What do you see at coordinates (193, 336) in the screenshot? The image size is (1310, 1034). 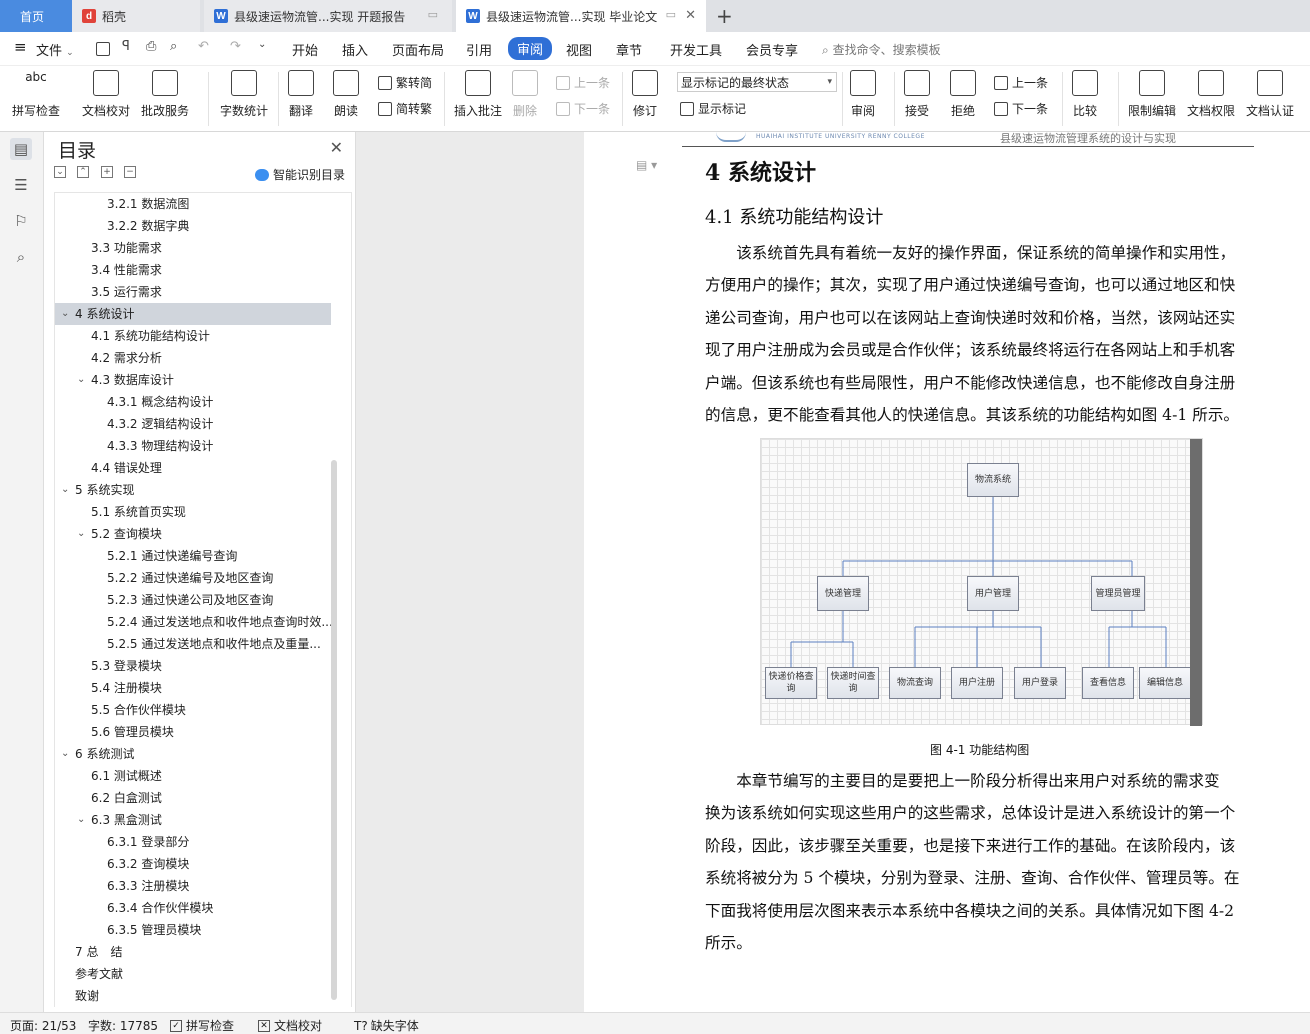 I see `toc-item: 4.1 系统功能结构设计` at bounding box center [193, 336].